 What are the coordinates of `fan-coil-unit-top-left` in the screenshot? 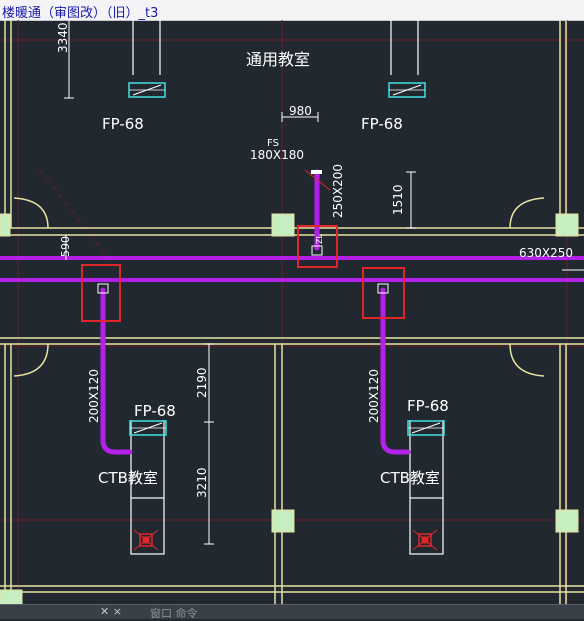 It's located at (147, 90).